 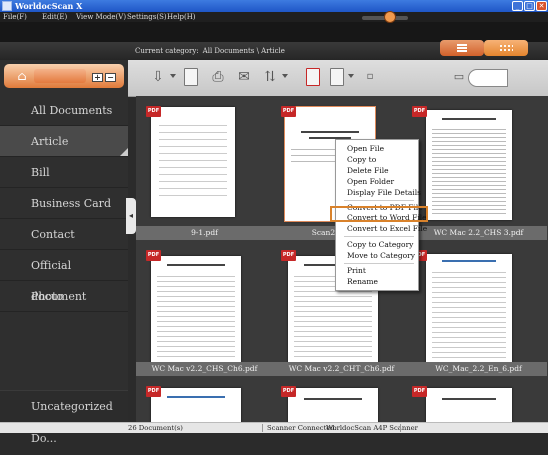 What do you see at coordinates (337, 77) in the screenshot?
I see `export-icon` at bounding box center [337, 77].